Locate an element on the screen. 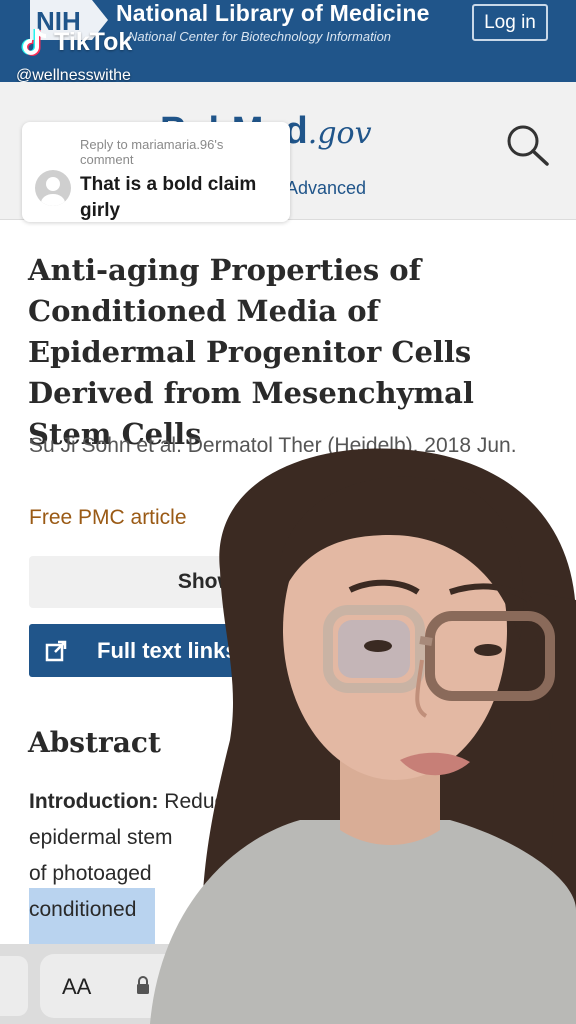 This screenshot has width=576, height=1024. avatar is located at coordinates (53, 188).